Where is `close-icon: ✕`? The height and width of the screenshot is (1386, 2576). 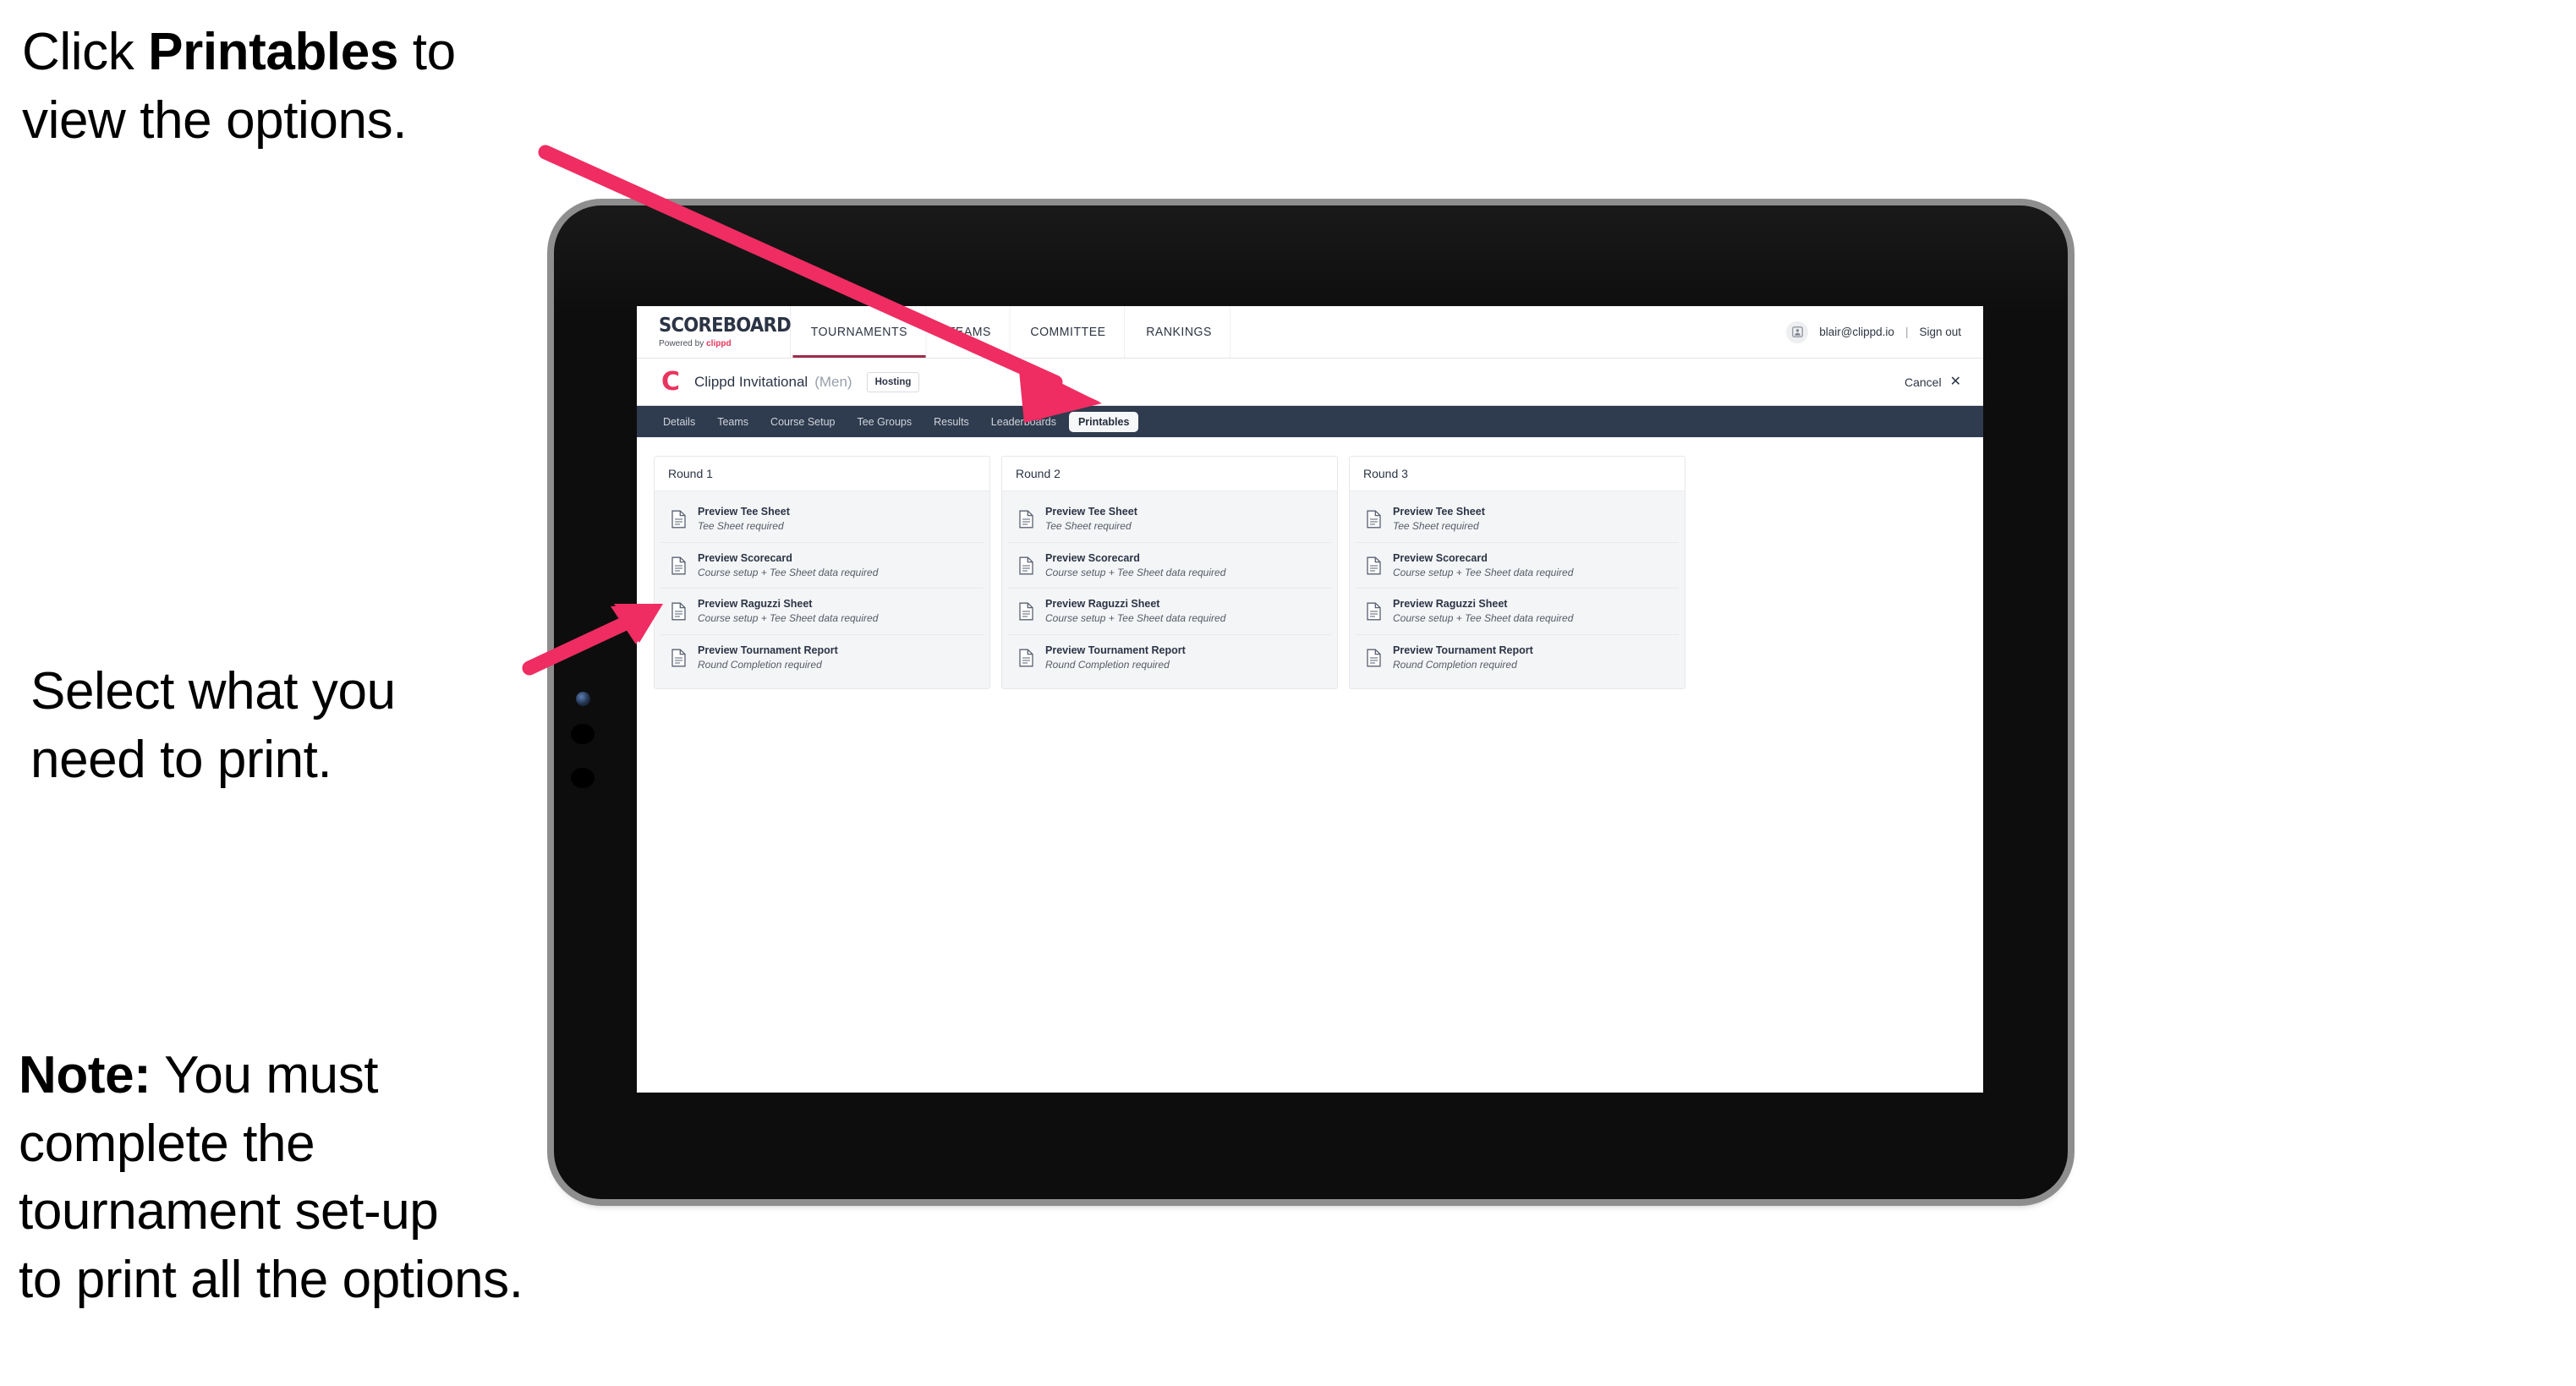 close-icon: ✕ is located at coordinates (1955, 381).